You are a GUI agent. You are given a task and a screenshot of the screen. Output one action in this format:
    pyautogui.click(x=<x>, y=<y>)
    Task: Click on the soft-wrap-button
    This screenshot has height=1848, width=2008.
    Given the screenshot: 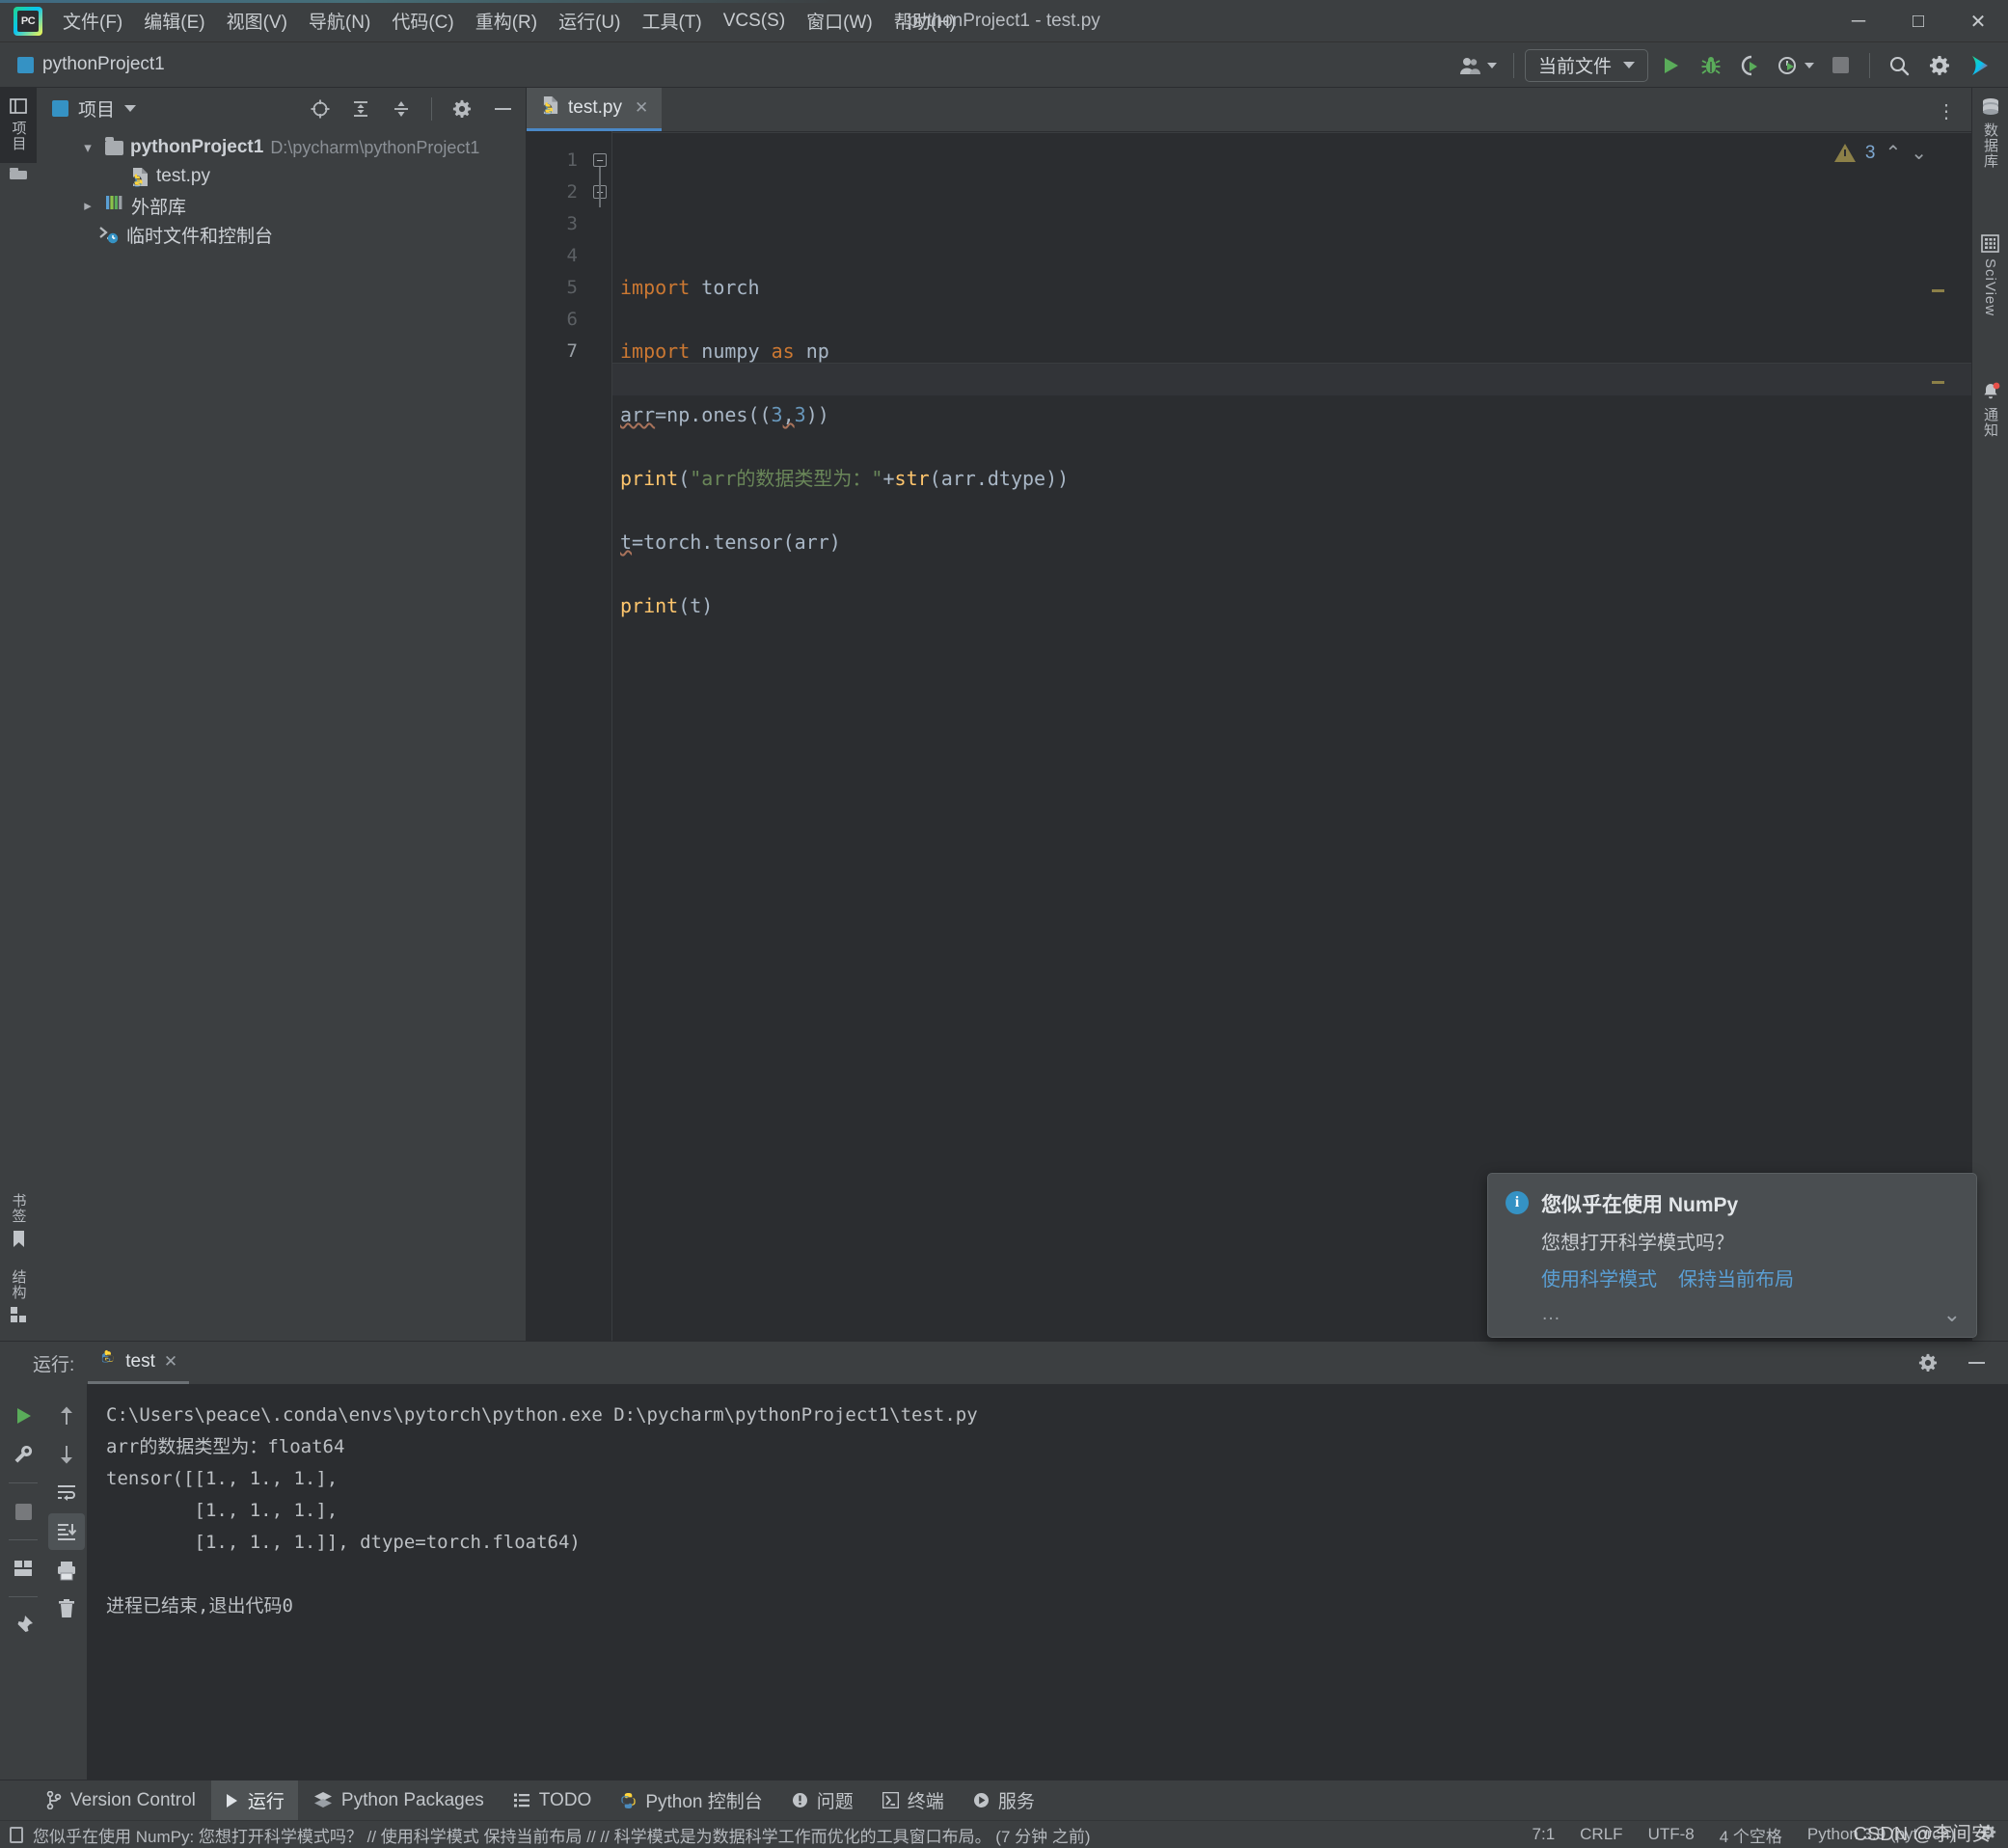 What is the action you would take?
    pyautogui.click(x=66, y=1493)
    